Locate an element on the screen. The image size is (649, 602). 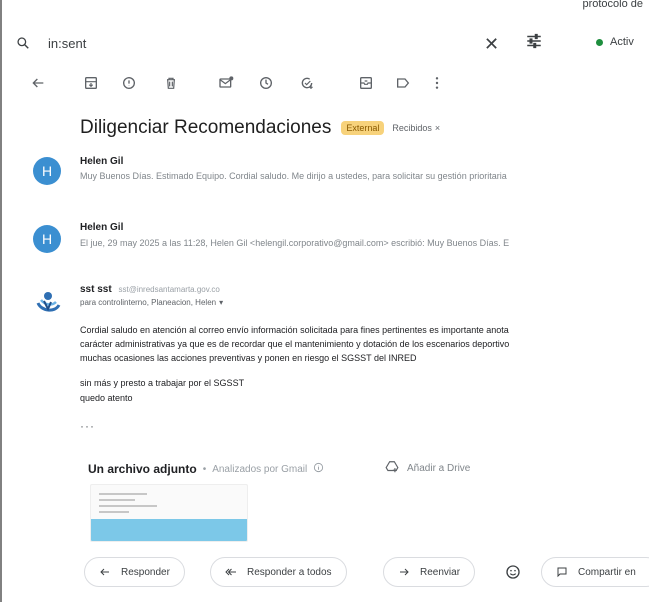
snooze-icon is located at coordinates (266, 83).